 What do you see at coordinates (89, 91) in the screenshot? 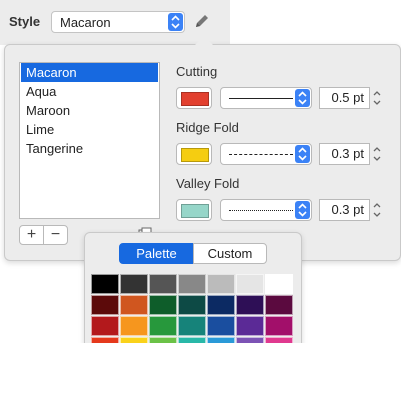
I see `list-item: Aqua` at bounding box center [89, 91].